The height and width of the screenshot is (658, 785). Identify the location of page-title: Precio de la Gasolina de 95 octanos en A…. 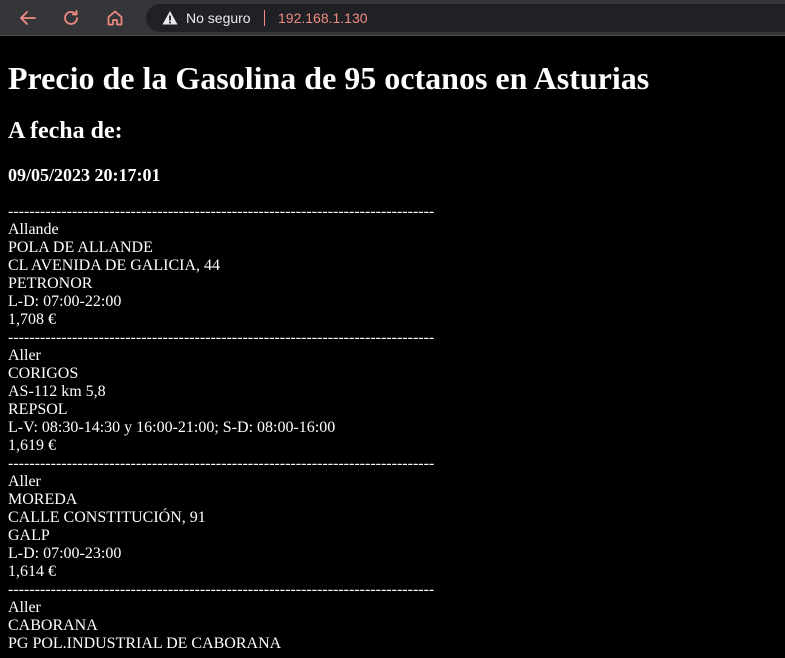
(329, 78).